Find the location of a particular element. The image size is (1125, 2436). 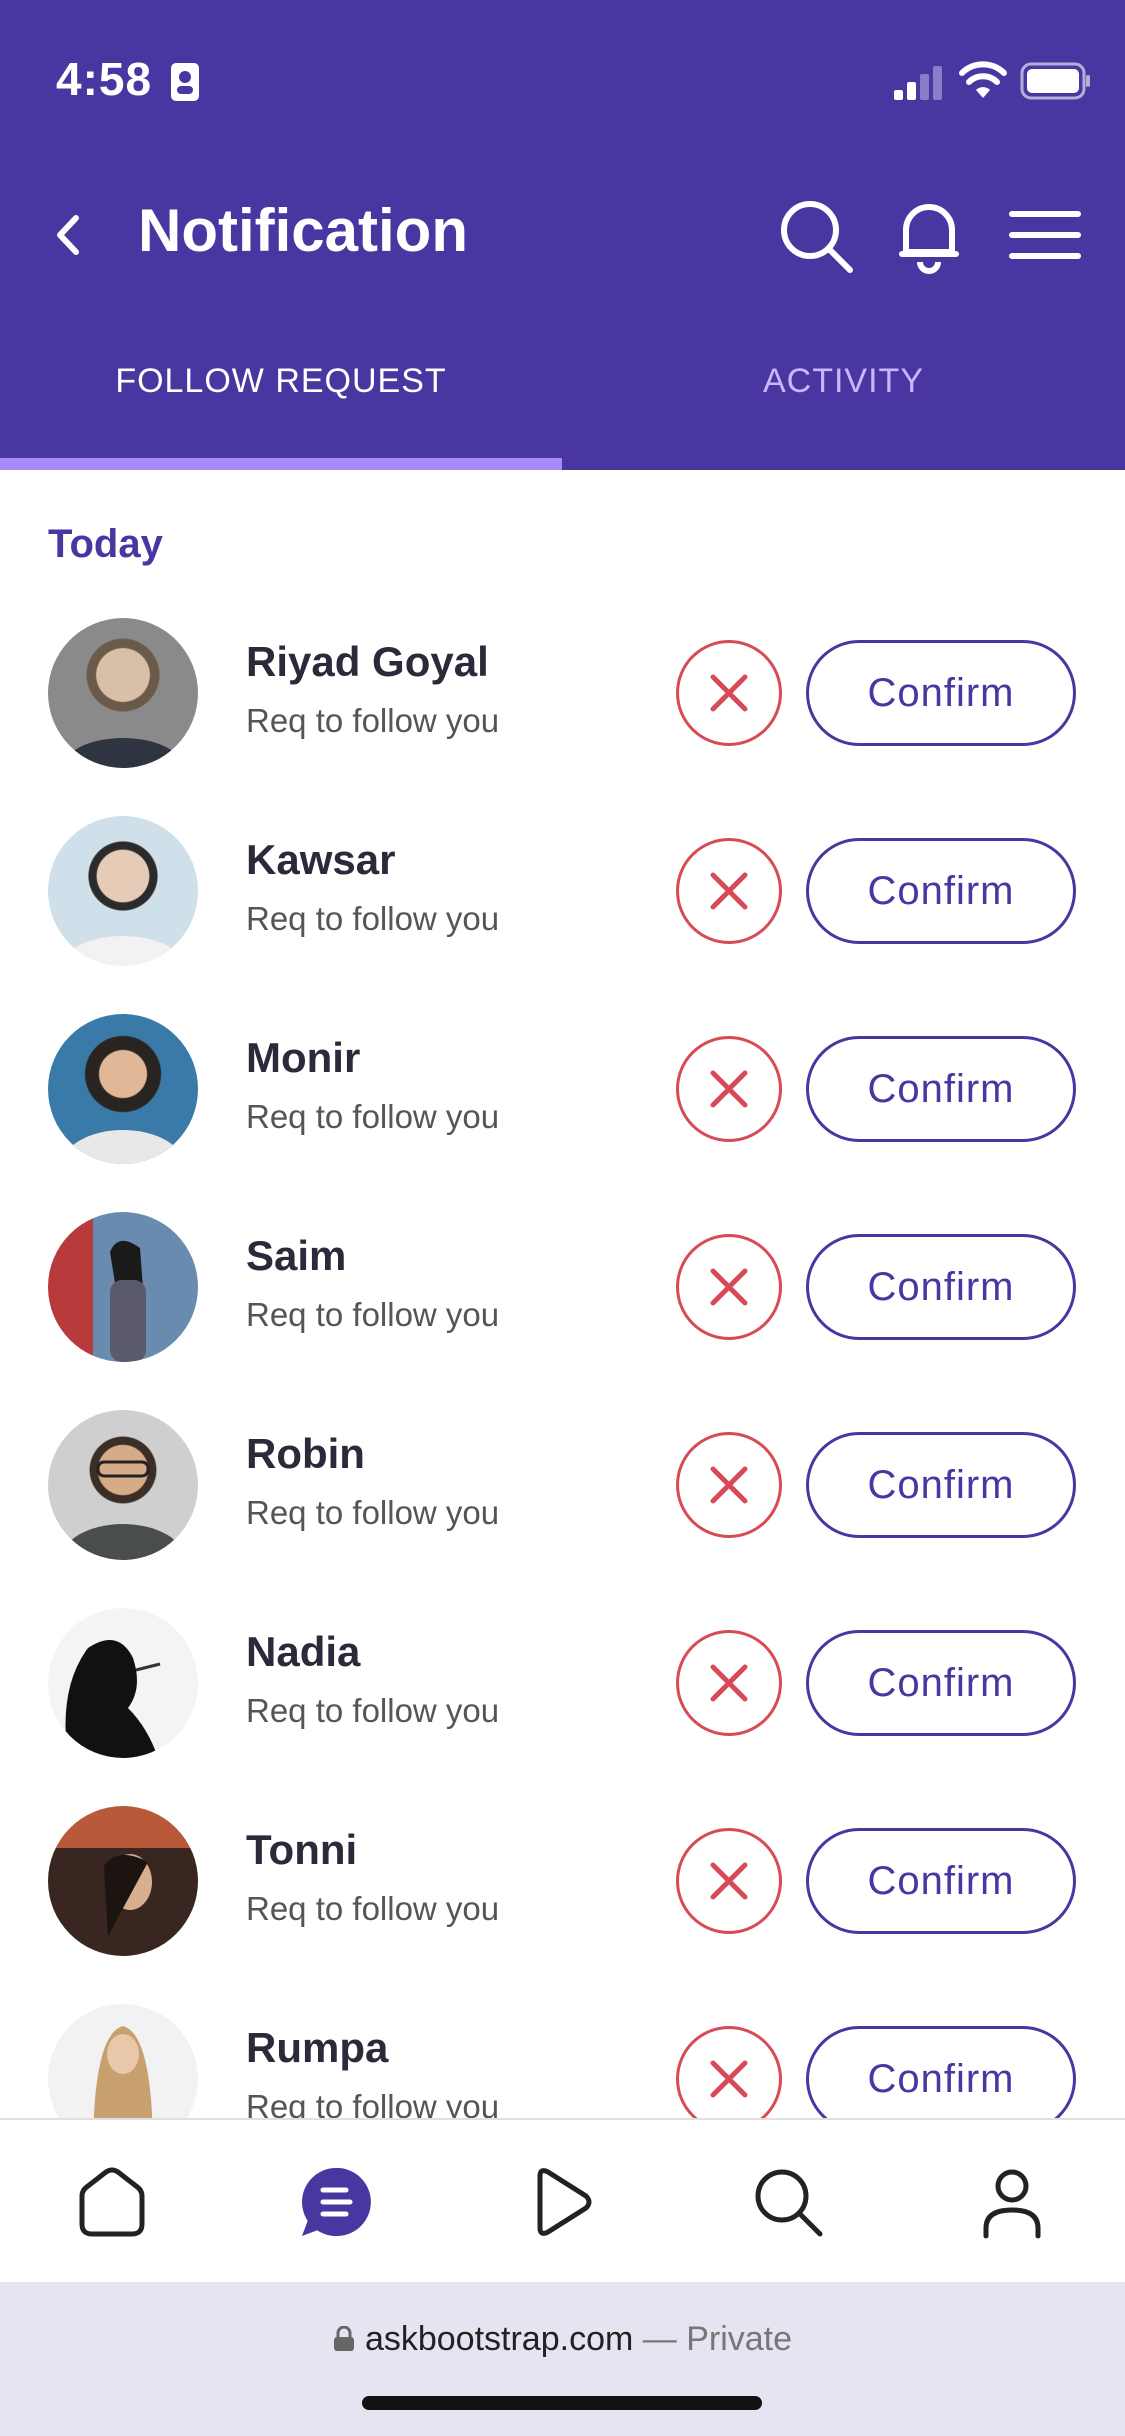

status-bar: 4:58 is located at coordinates (562, 80).